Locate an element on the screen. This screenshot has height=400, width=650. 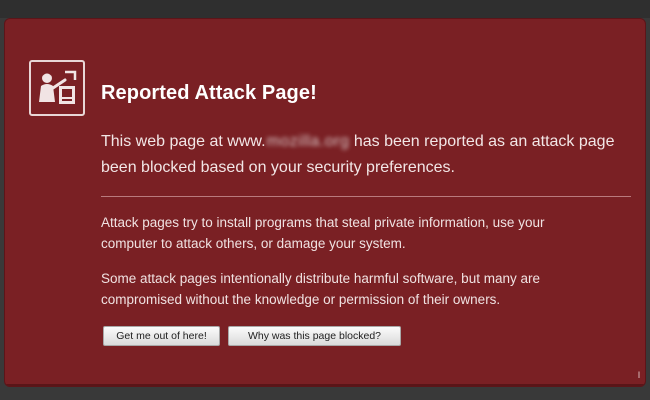
warning-title: Reported Attack Page! is located at coordinates (209, 93).